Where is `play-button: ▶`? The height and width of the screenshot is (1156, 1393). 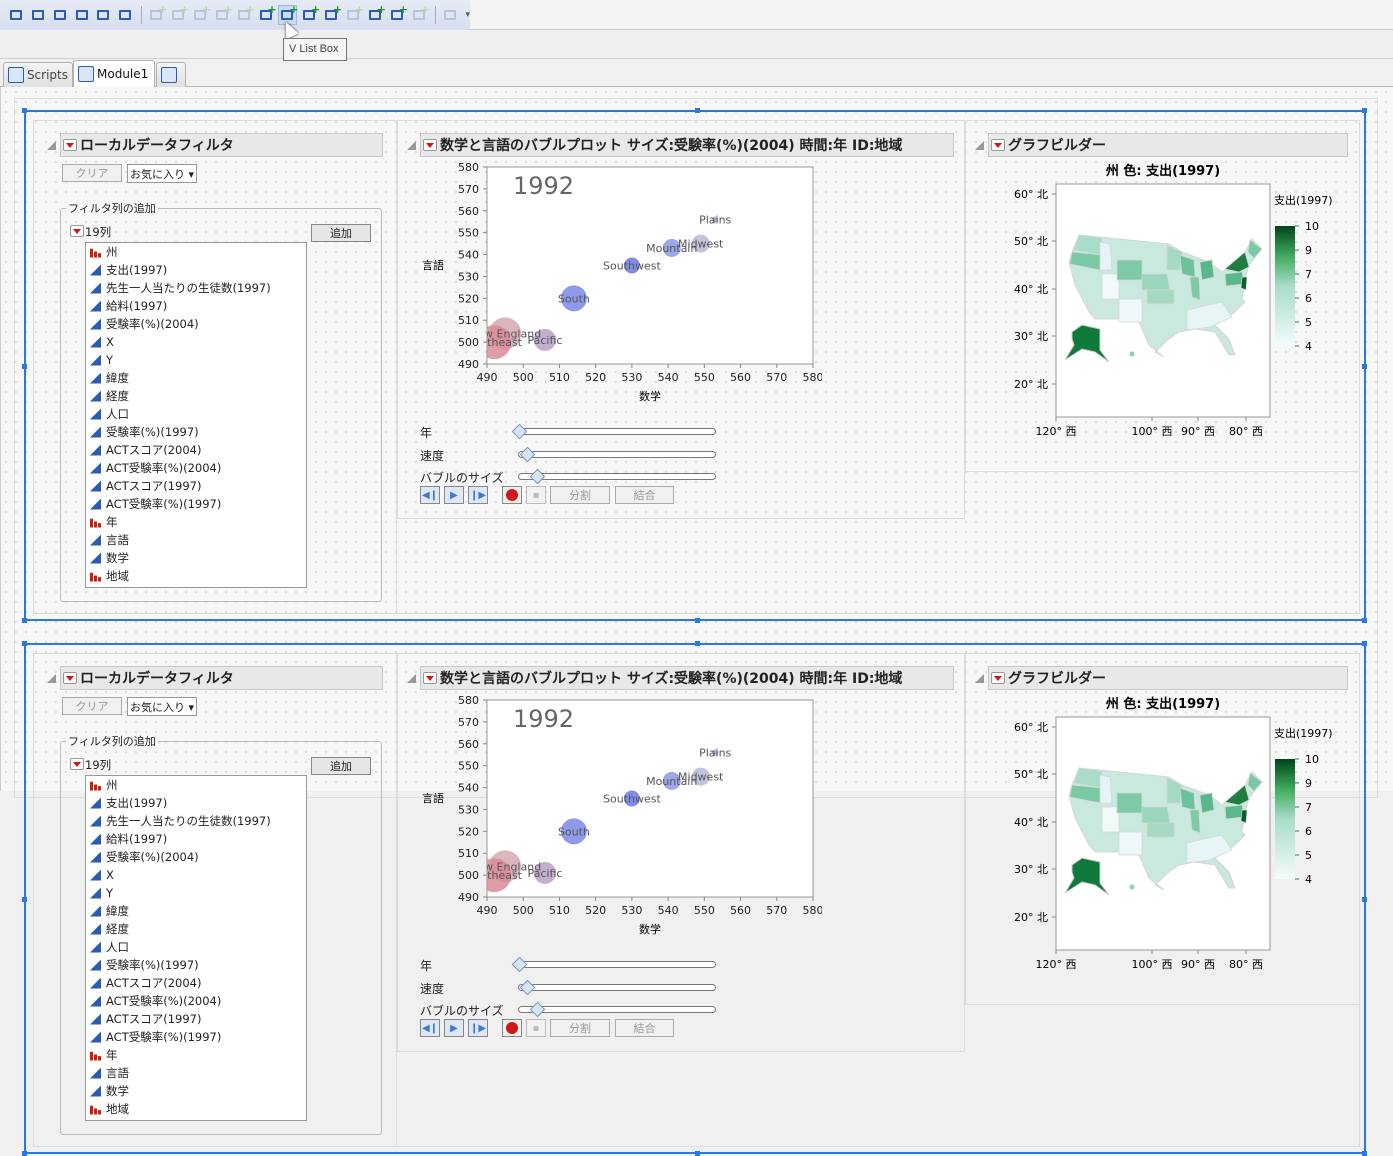 play-button: ▶ is located at coordinates (454, 1028).